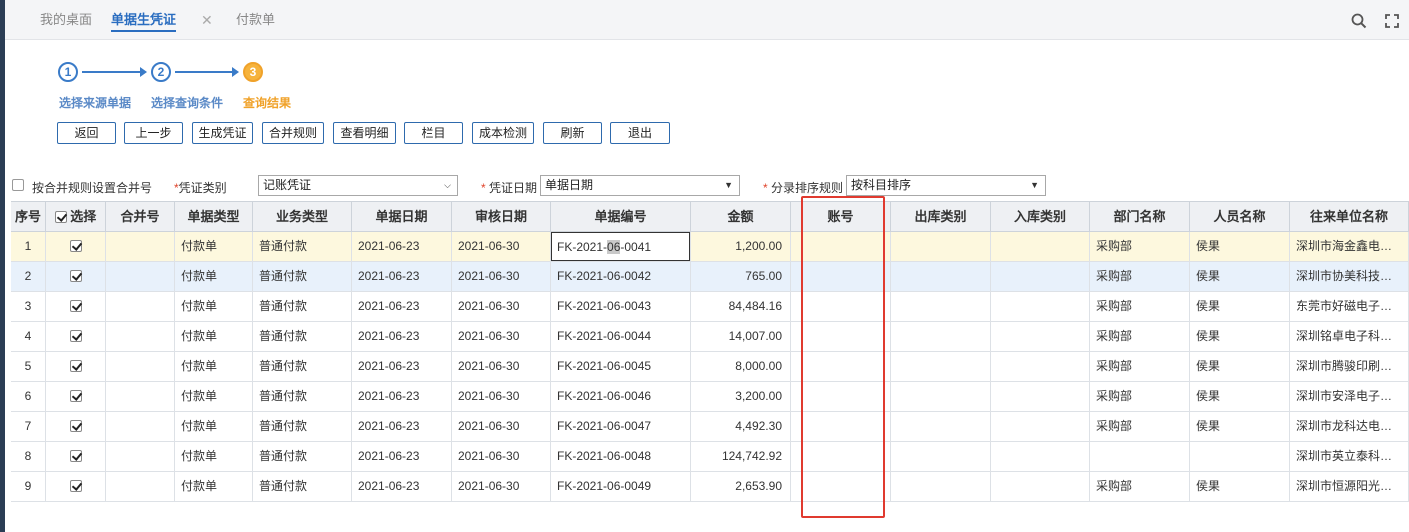 Image resolution: width=1409 pixels, height=532 pixels. I want to click on tab-doc-to-voucher: 单据生凭证, so click(144, 22).